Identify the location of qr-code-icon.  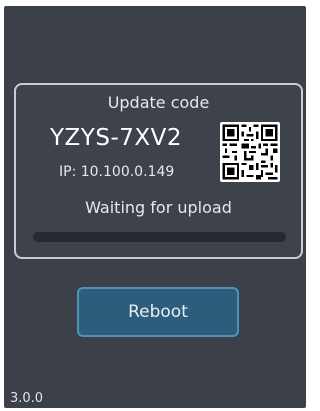
(250, 152).